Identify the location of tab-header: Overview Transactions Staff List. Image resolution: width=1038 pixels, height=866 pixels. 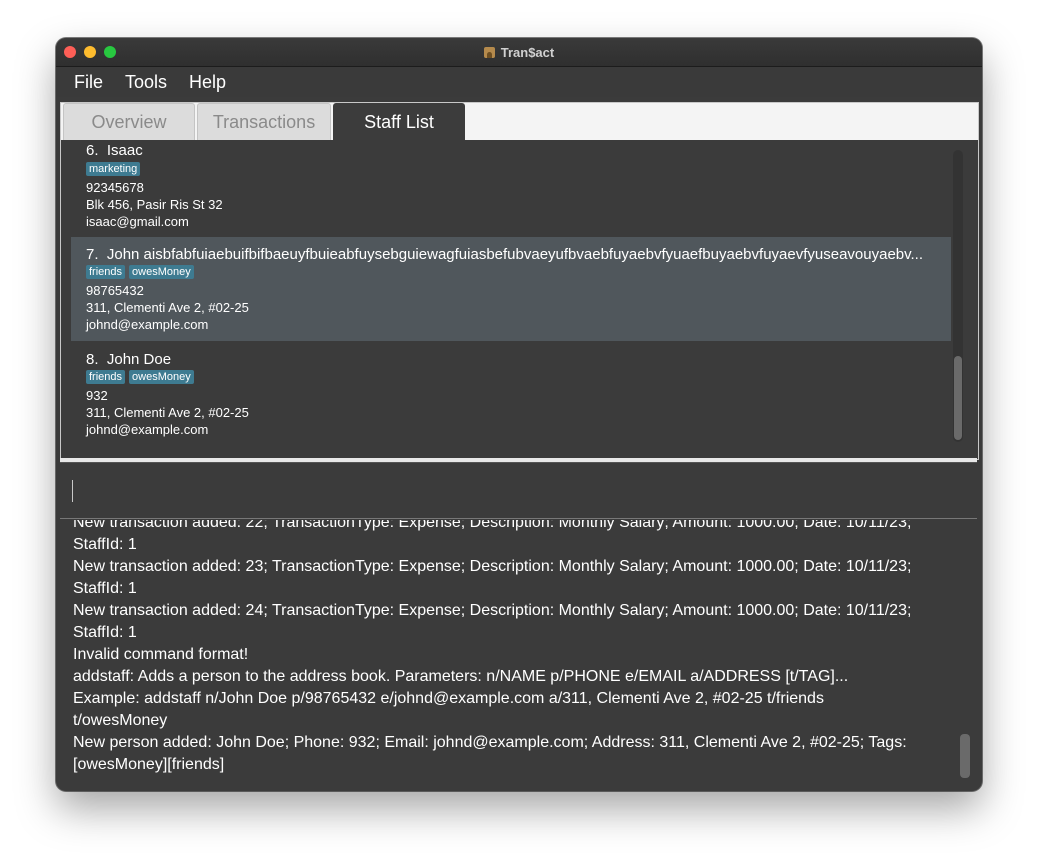
(265, 121).